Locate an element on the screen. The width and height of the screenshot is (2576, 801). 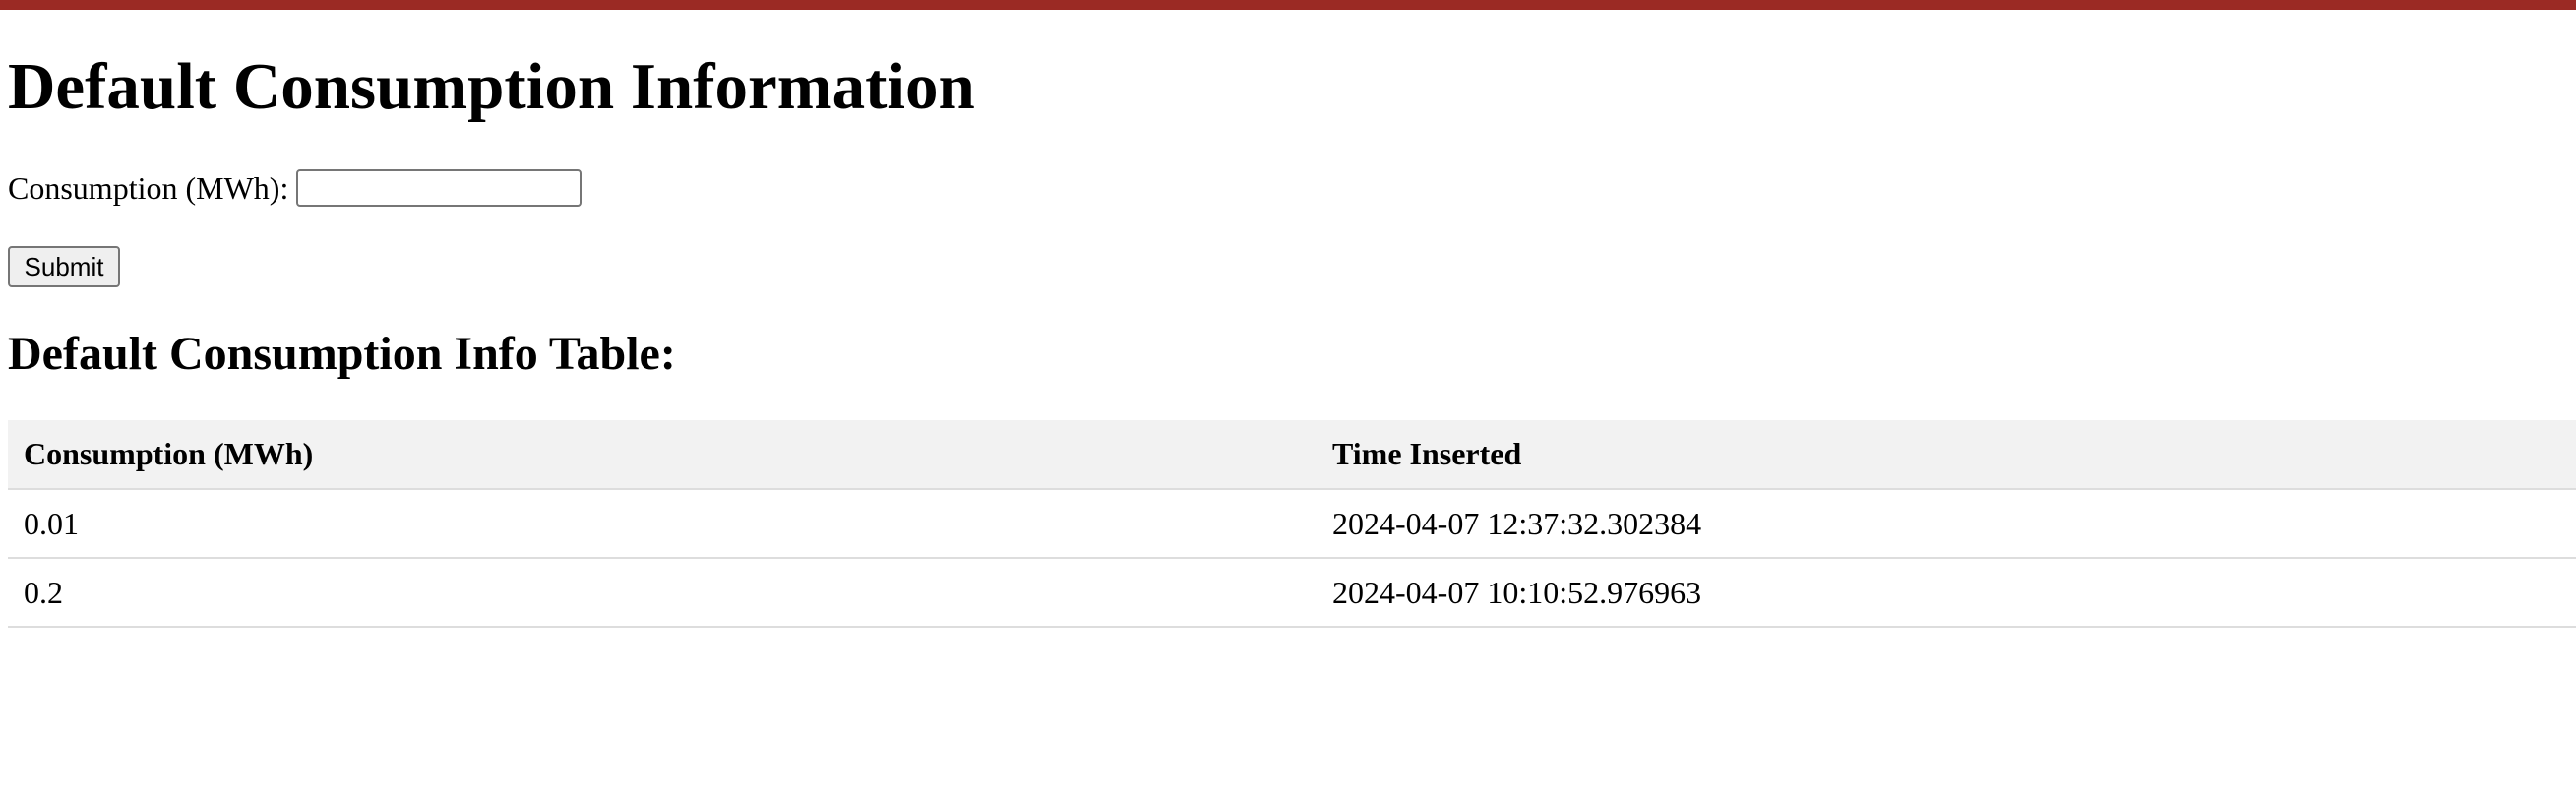
consumption-label: Consumption (MWh): is located at coordinates (148, 188).